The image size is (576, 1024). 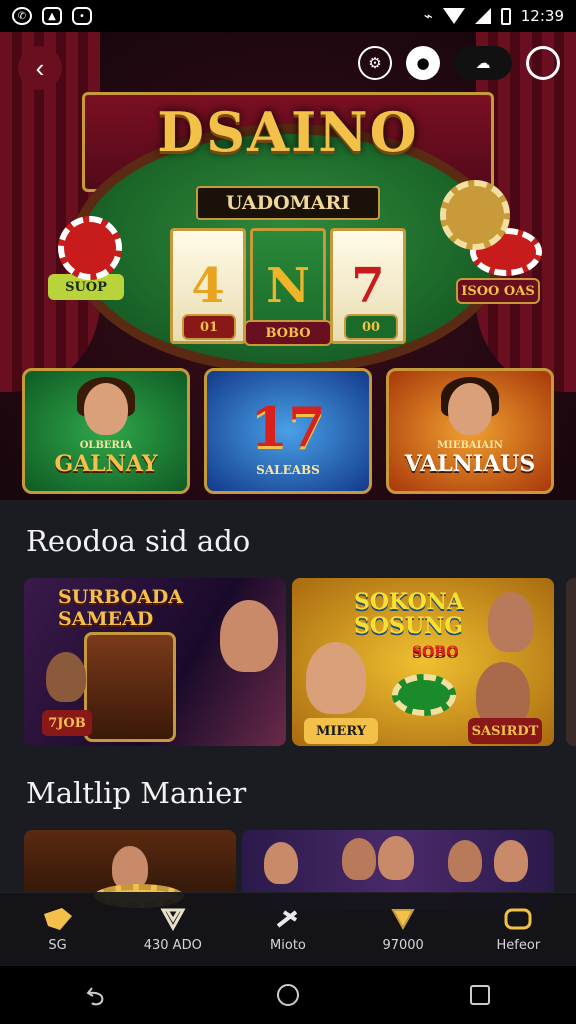 I want to click on games-icon, so click(x=173, y=919).